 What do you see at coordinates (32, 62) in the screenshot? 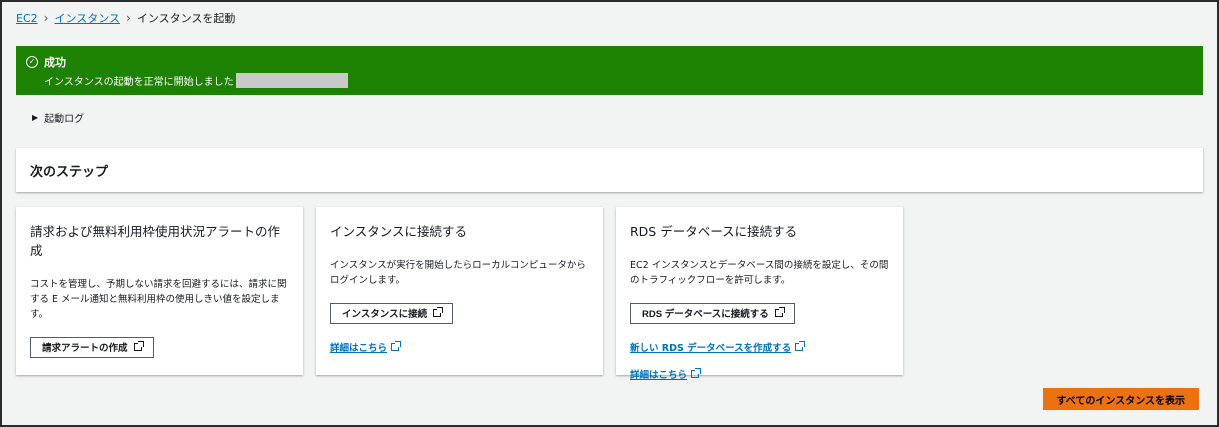
I see `check-circle-icon: ✓` at bounding box center [32, 62].